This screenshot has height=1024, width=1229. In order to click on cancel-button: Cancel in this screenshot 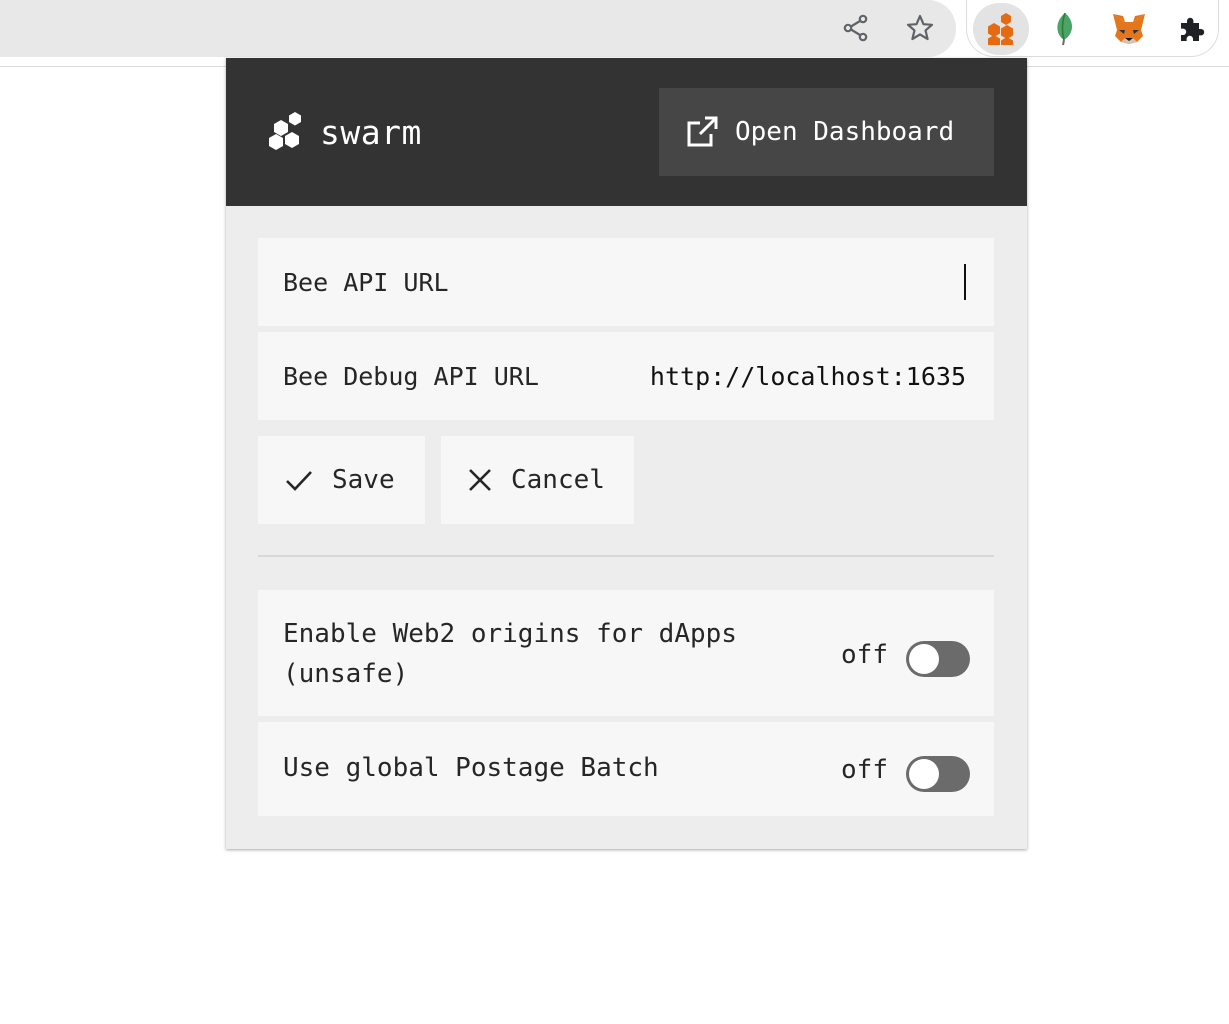, I will do `click(537, 480)`.